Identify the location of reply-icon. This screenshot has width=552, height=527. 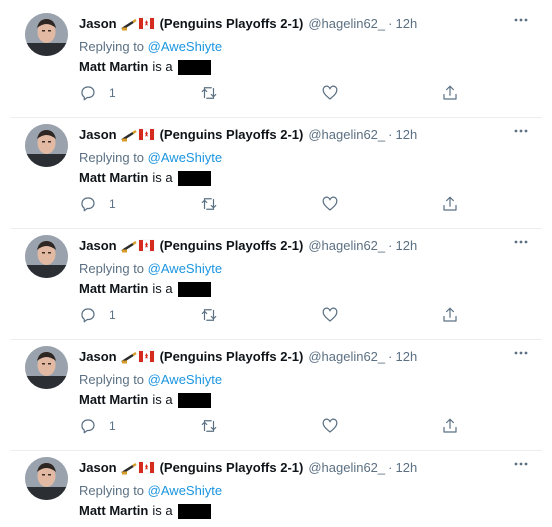
(88, 204).